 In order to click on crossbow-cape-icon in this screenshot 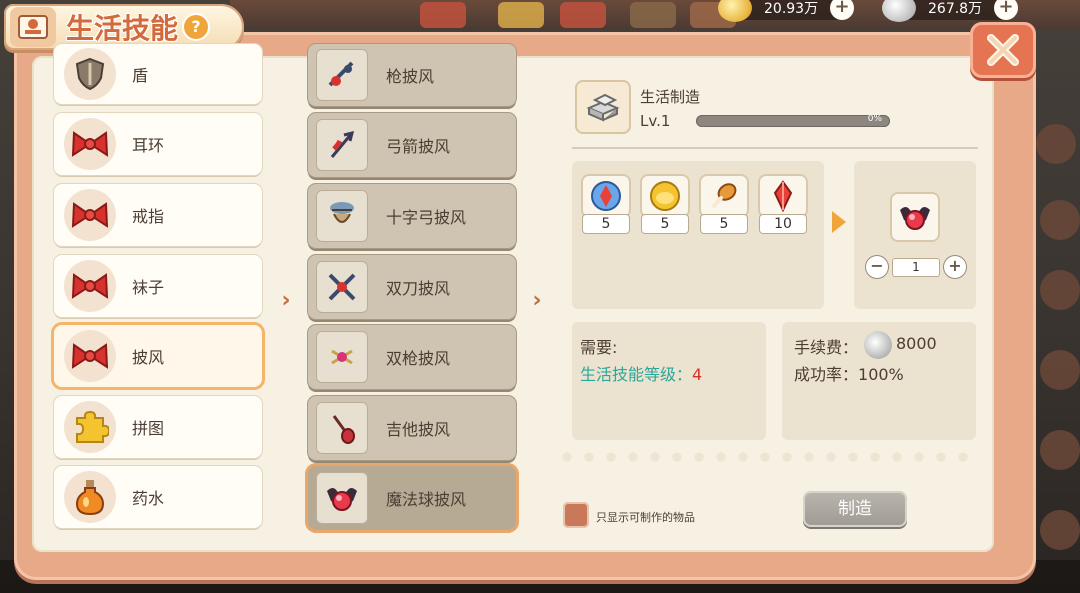, I will do `click(342, 216)`.